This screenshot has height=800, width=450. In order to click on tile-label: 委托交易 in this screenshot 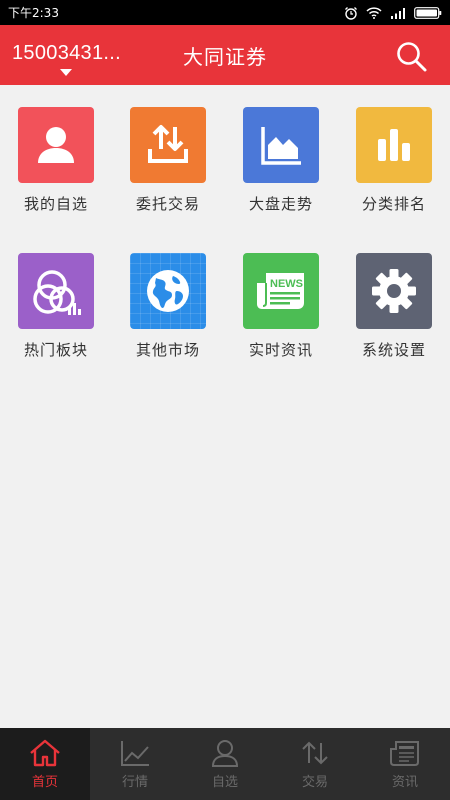, I will do `click(167, 204)`.